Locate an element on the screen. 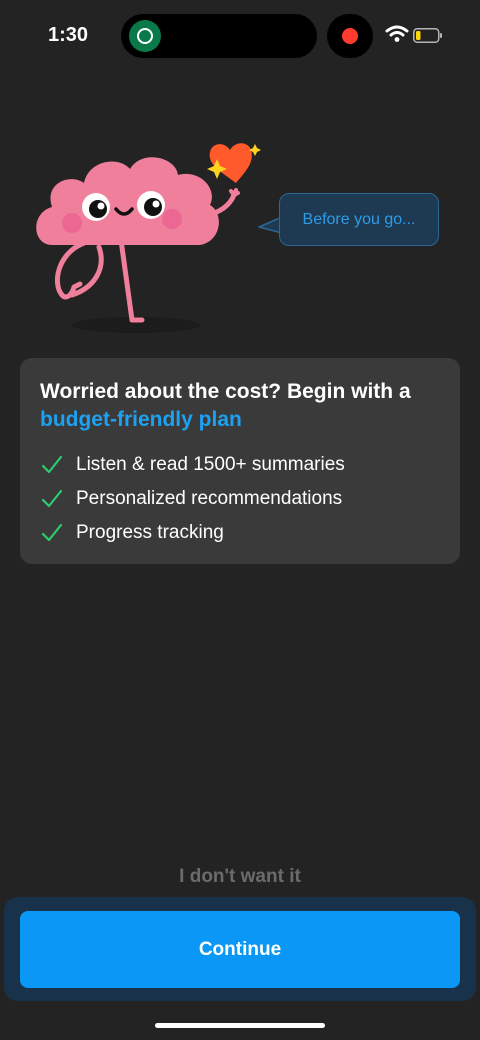 The image size is (480, 1040). feature-label: Progress tracking is located at coordinates (150, 532).